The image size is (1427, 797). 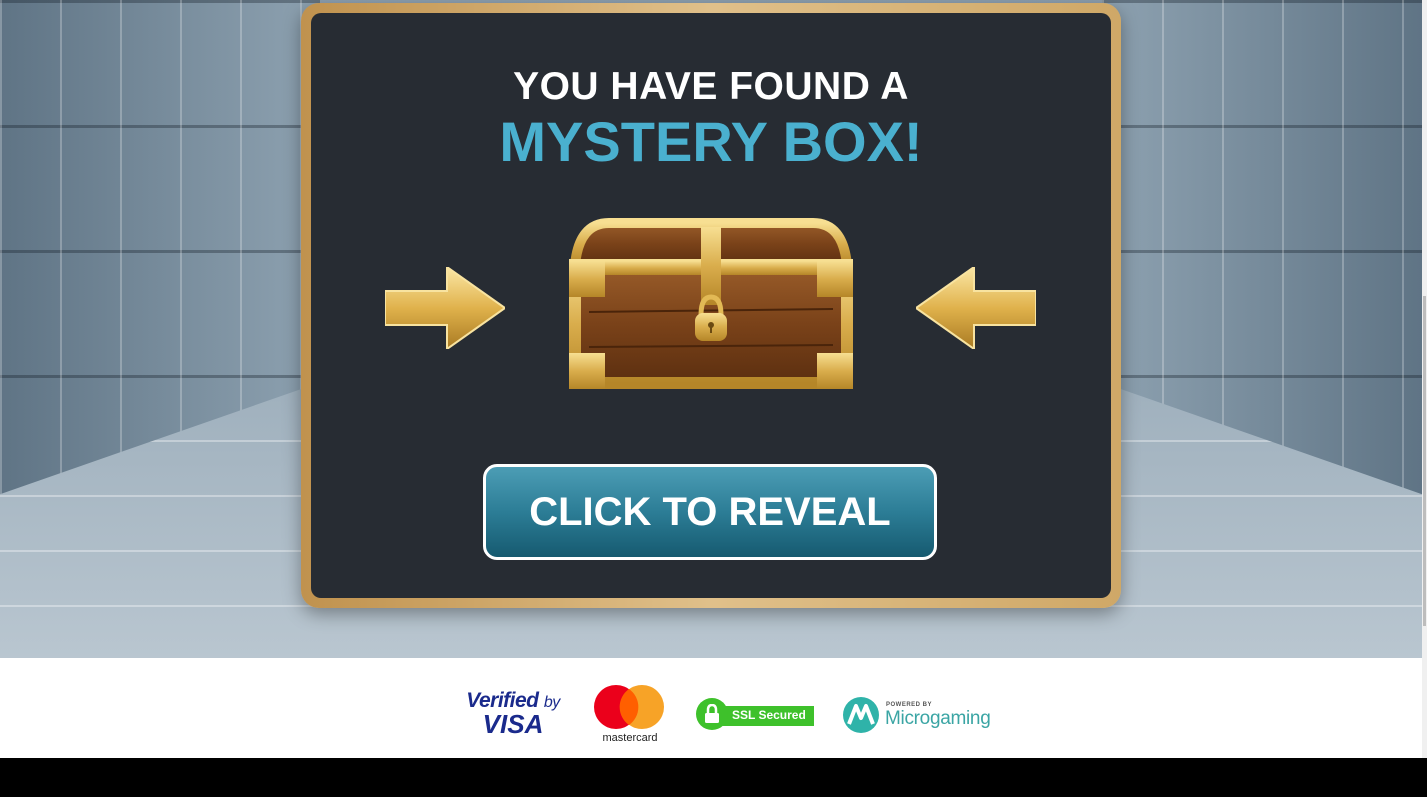 I want to click on verified-by-visa-logo: Verified by VISA, so click(x=513, y=713).